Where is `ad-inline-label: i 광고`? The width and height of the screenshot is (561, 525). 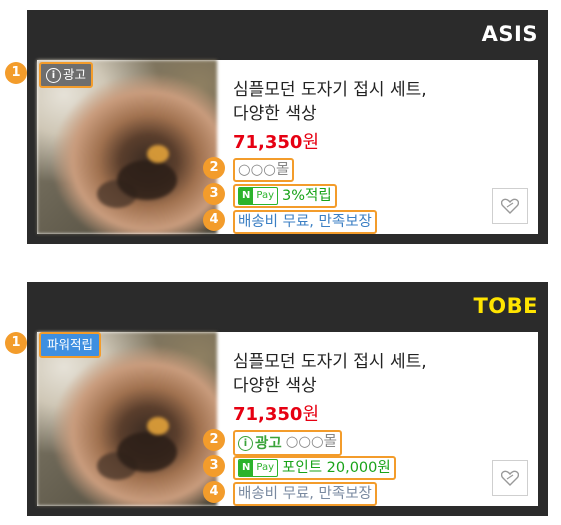 ad-inline-label: i 광고 is located at coordinates (260, 444).